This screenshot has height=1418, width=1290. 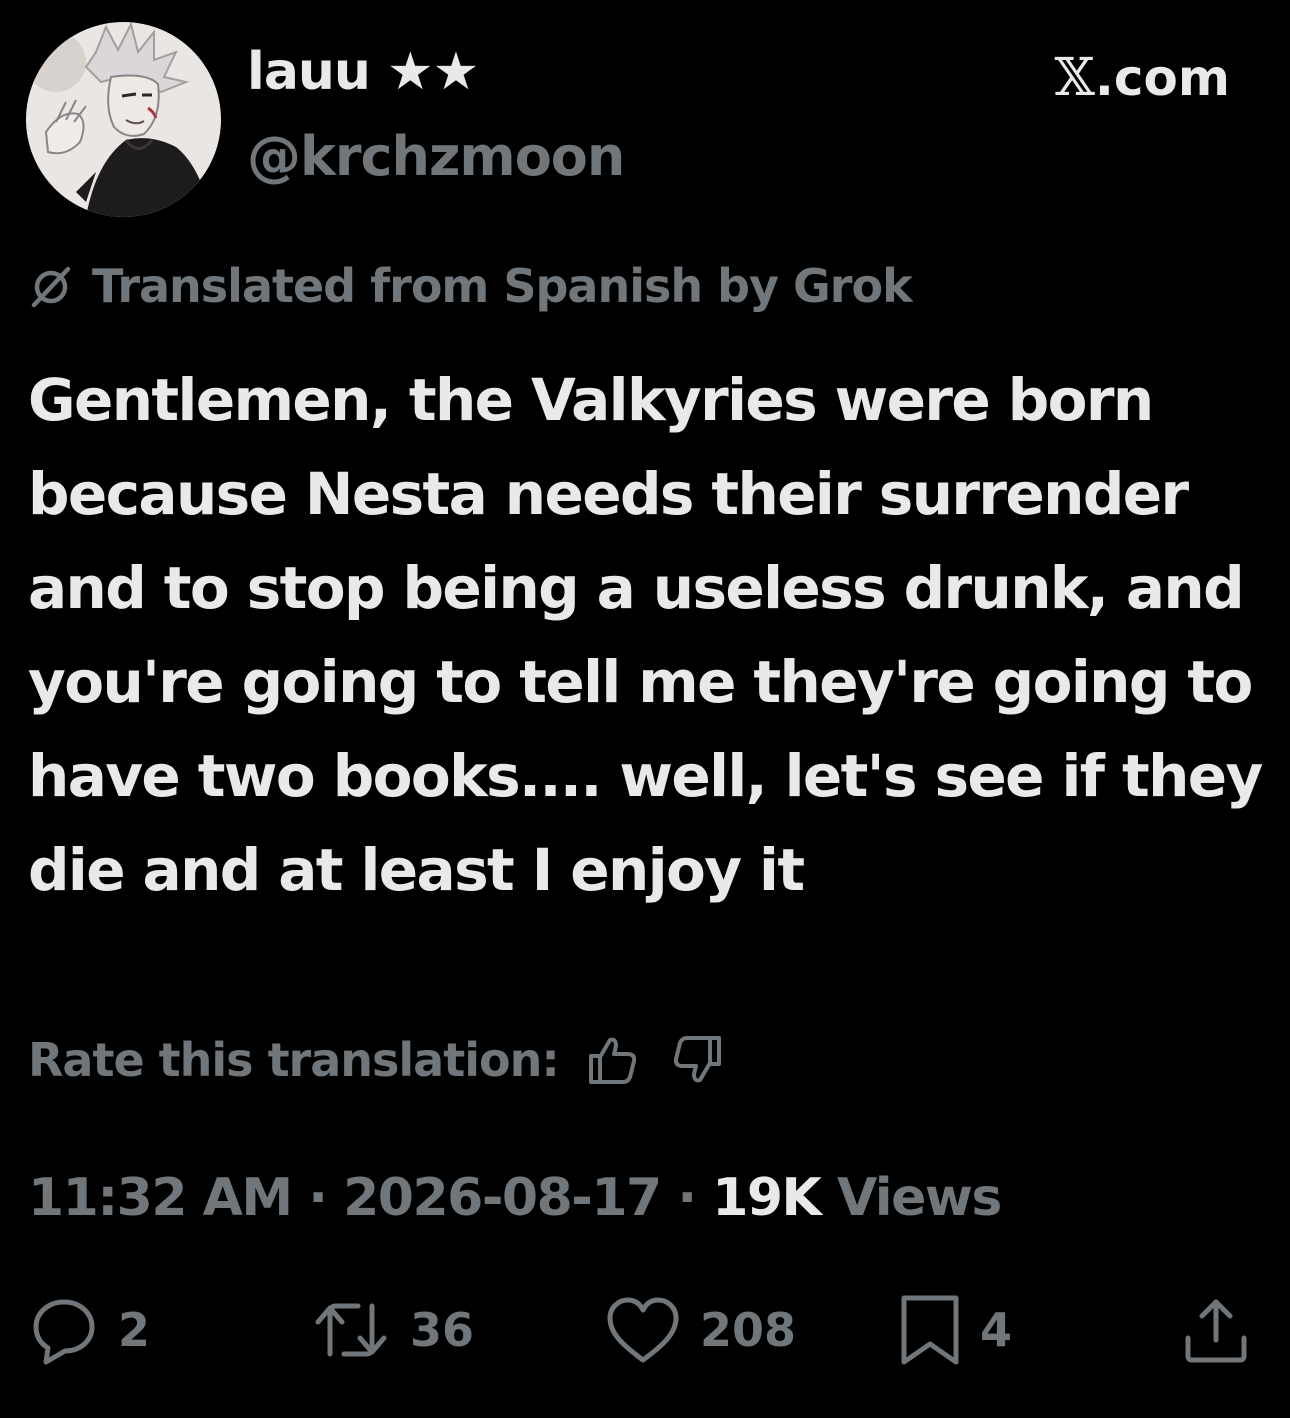 I want to click on reply-icon, so click(x=64, y=1332).